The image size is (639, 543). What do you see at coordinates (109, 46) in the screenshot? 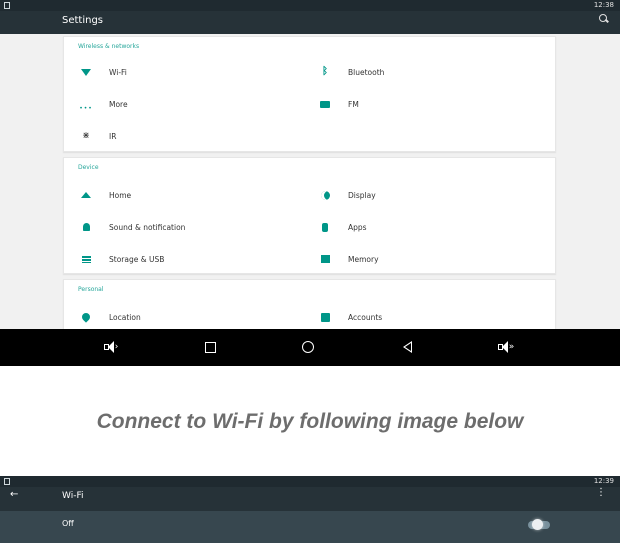
I see `section-header: Wireless & networks` at bounding box center [109, 46].